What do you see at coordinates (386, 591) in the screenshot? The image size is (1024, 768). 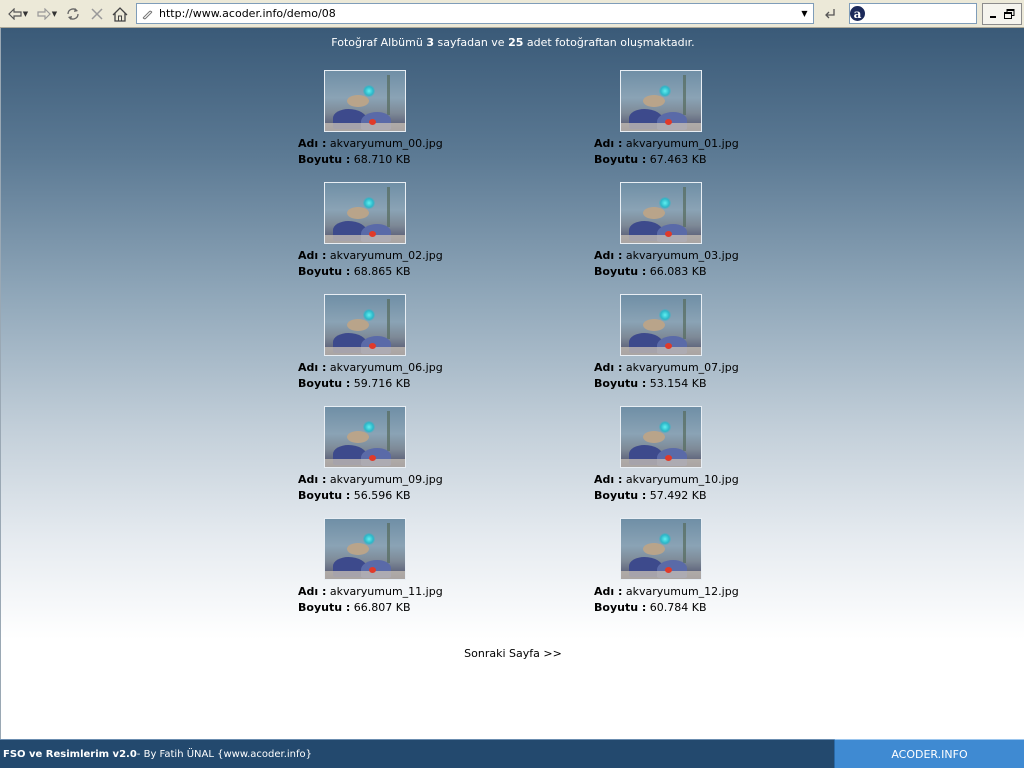 I see `photo-name: akvaryumum_11.jpg` at bounding box center [386, 591].